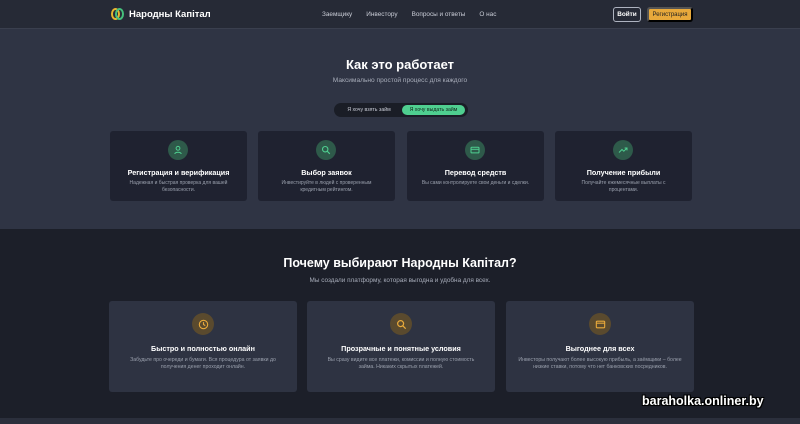 Image resolution: width=800 pixels, height=424 pixels. I want to click on clock-icon, so click(203, 324).